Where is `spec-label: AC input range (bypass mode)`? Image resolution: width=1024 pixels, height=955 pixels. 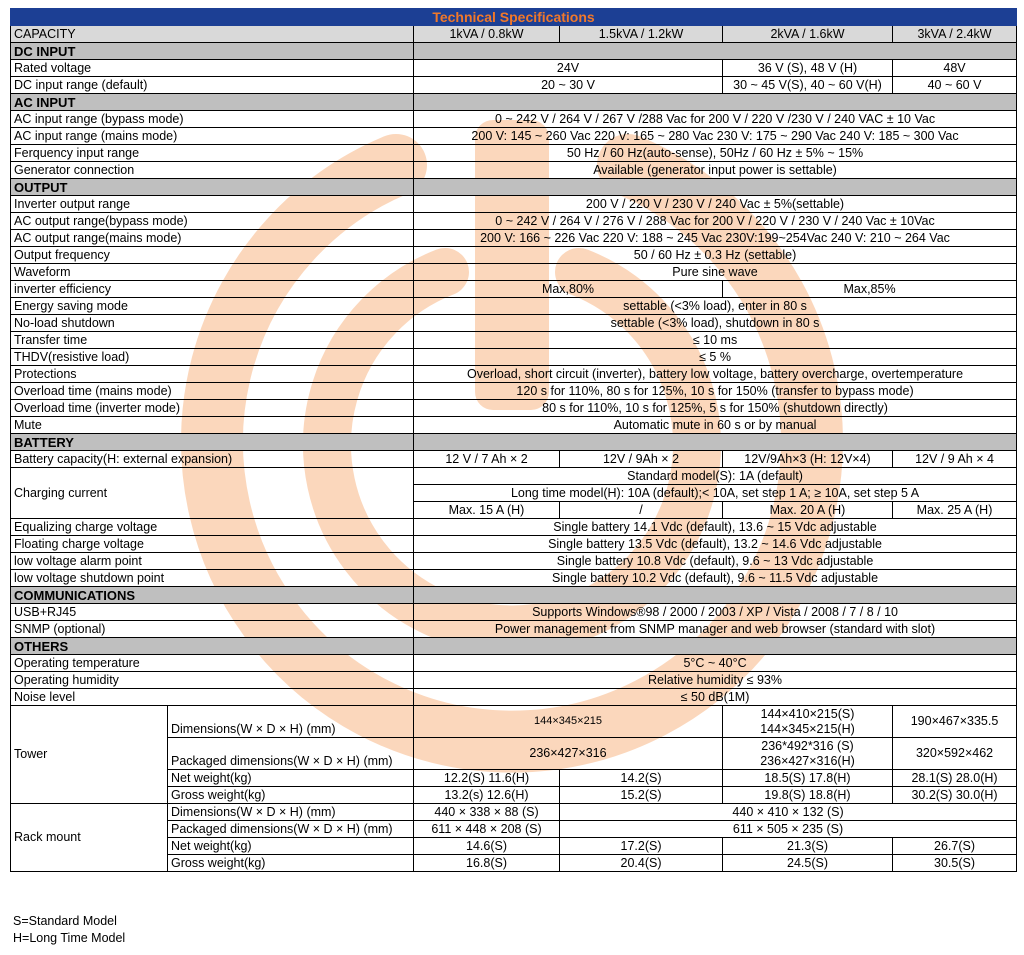 spec-label: AC input range (bypass mode) is located at coordinates (212, 119).